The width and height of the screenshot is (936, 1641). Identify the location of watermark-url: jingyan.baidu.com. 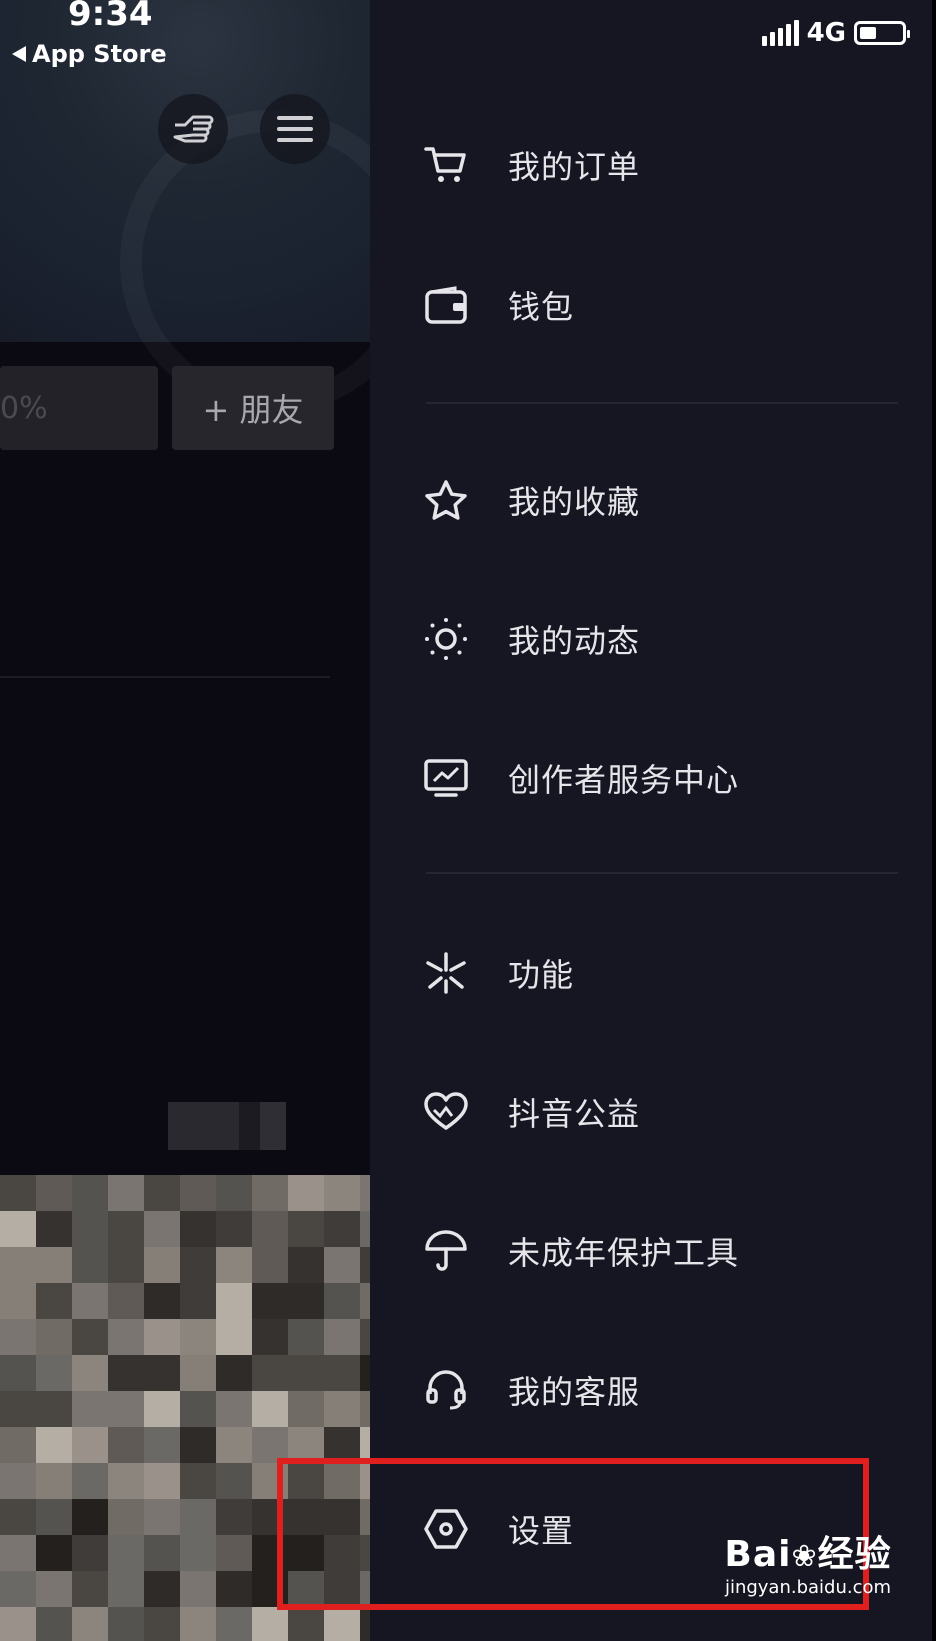
(808, 1587).